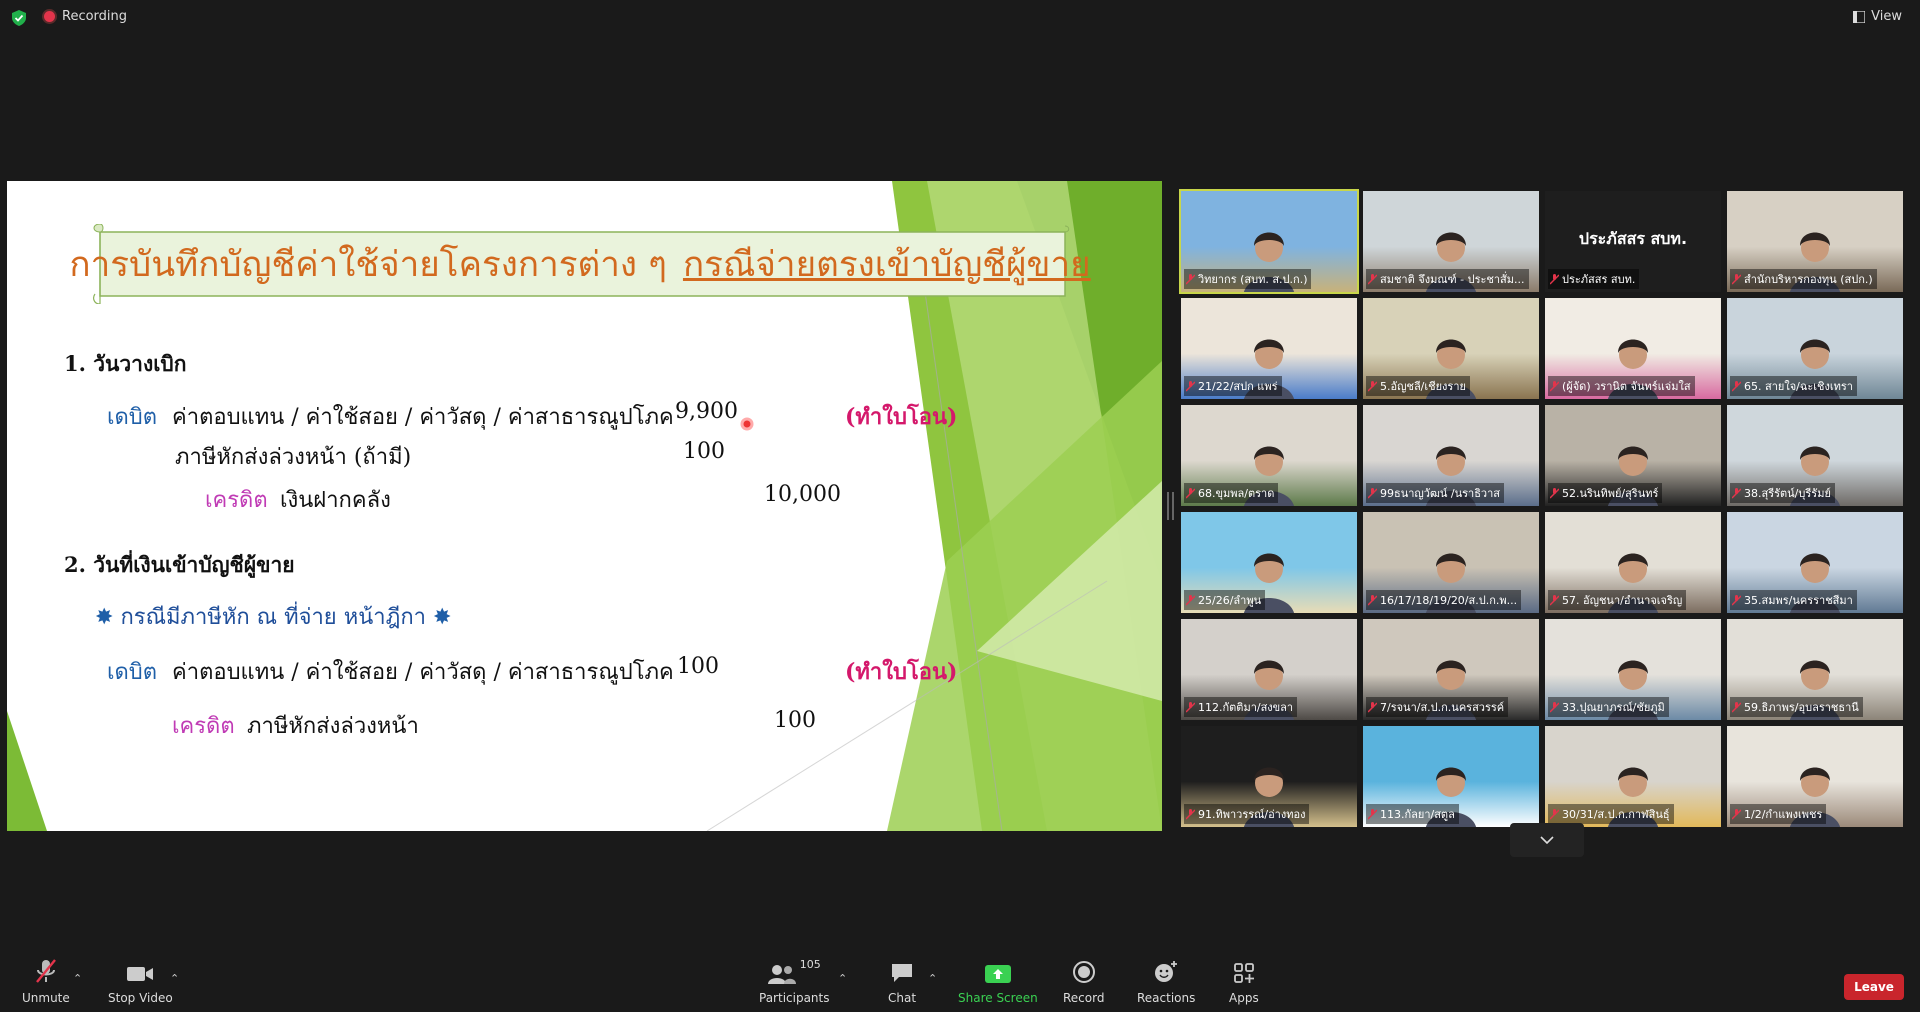 This screenshot has width=1920, height=1012. What do you see at coordinates (781, 974) in the screenshot?
I see `participants-icon` at bounding box center [781, 974].